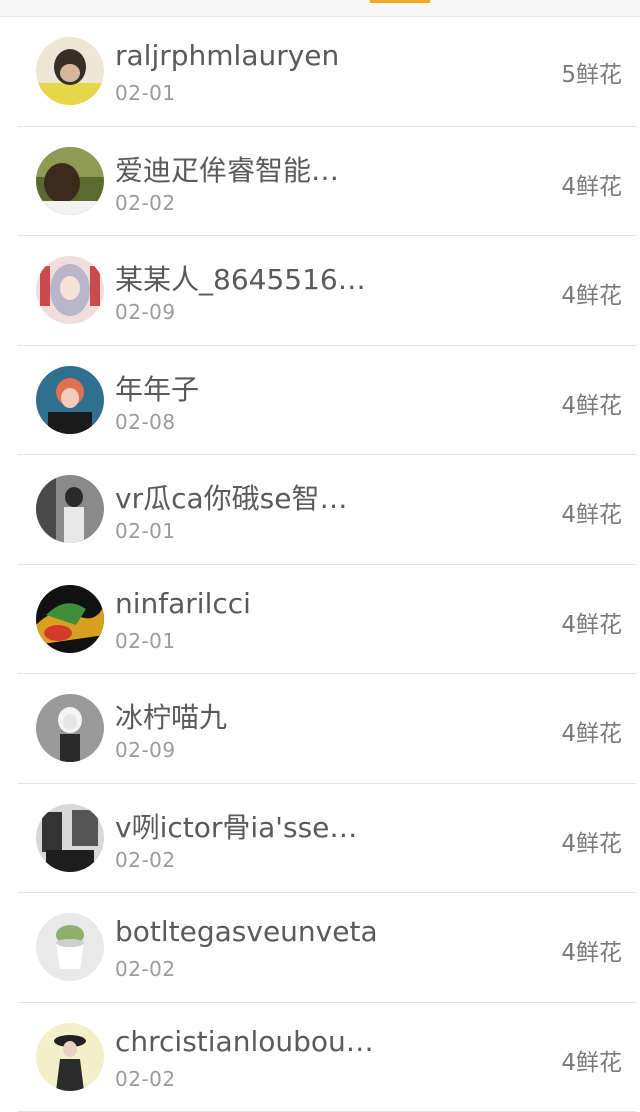 This screenshot has height=1112, width=640. I want to click on user-name: botltegasveunveta, so click(246, 931).